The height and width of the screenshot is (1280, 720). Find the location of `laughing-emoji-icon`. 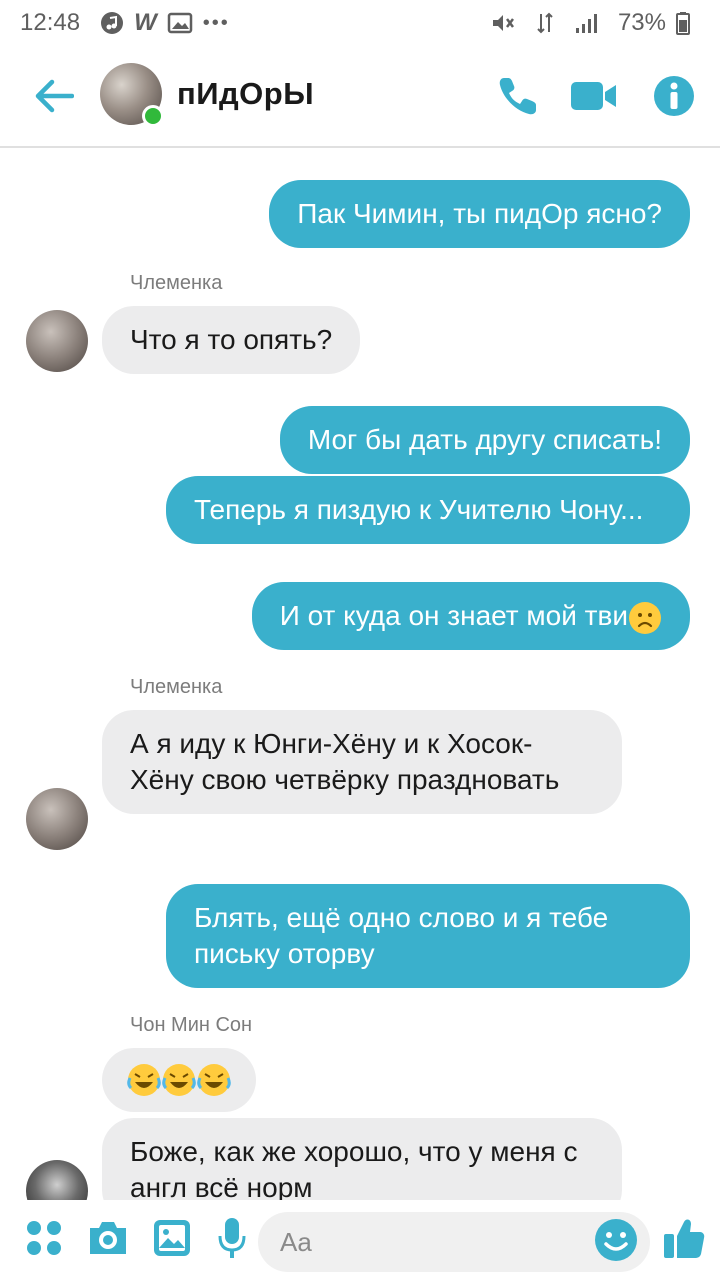

laughing-emoji-icon is located at coordinates (179, 1080).